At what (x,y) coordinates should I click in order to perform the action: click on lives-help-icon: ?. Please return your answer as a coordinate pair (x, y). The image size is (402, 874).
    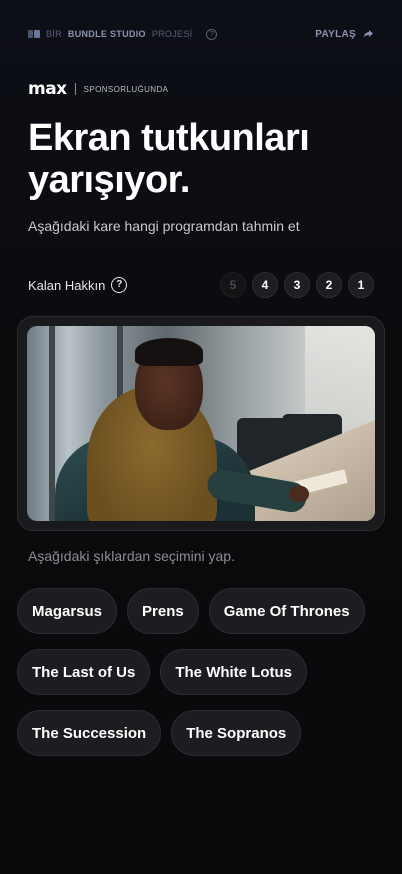
    Looking at the image, I should click on (119, 285).